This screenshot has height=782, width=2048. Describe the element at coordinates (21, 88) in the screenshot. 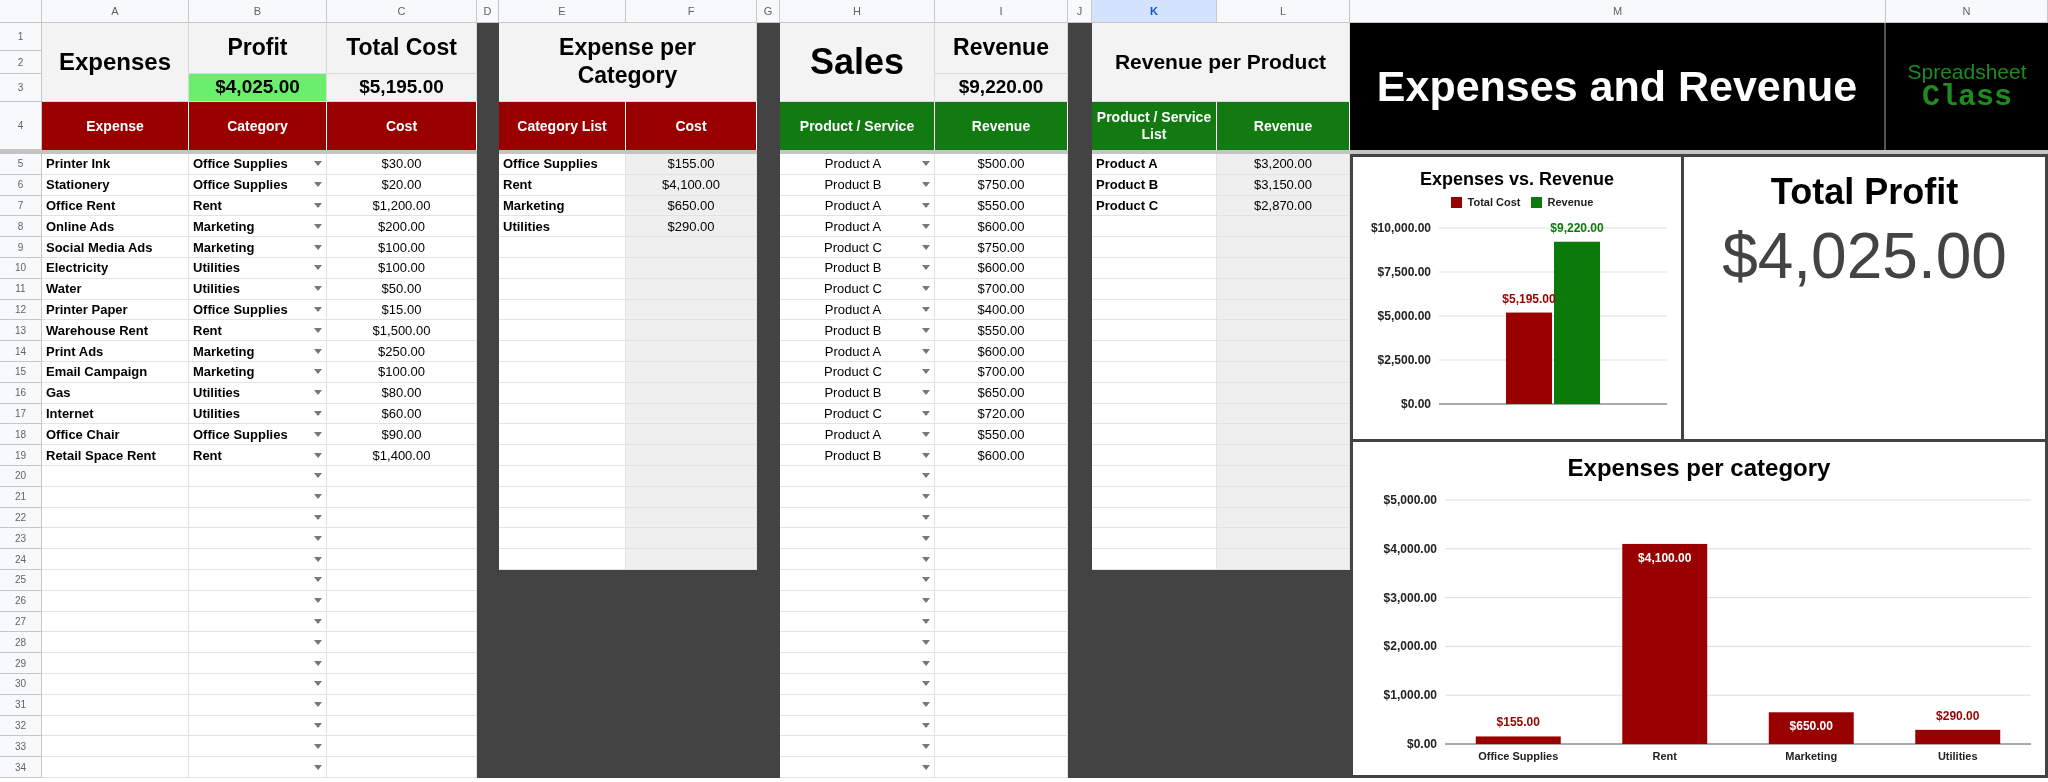

I see `row-number: 3` at that location.